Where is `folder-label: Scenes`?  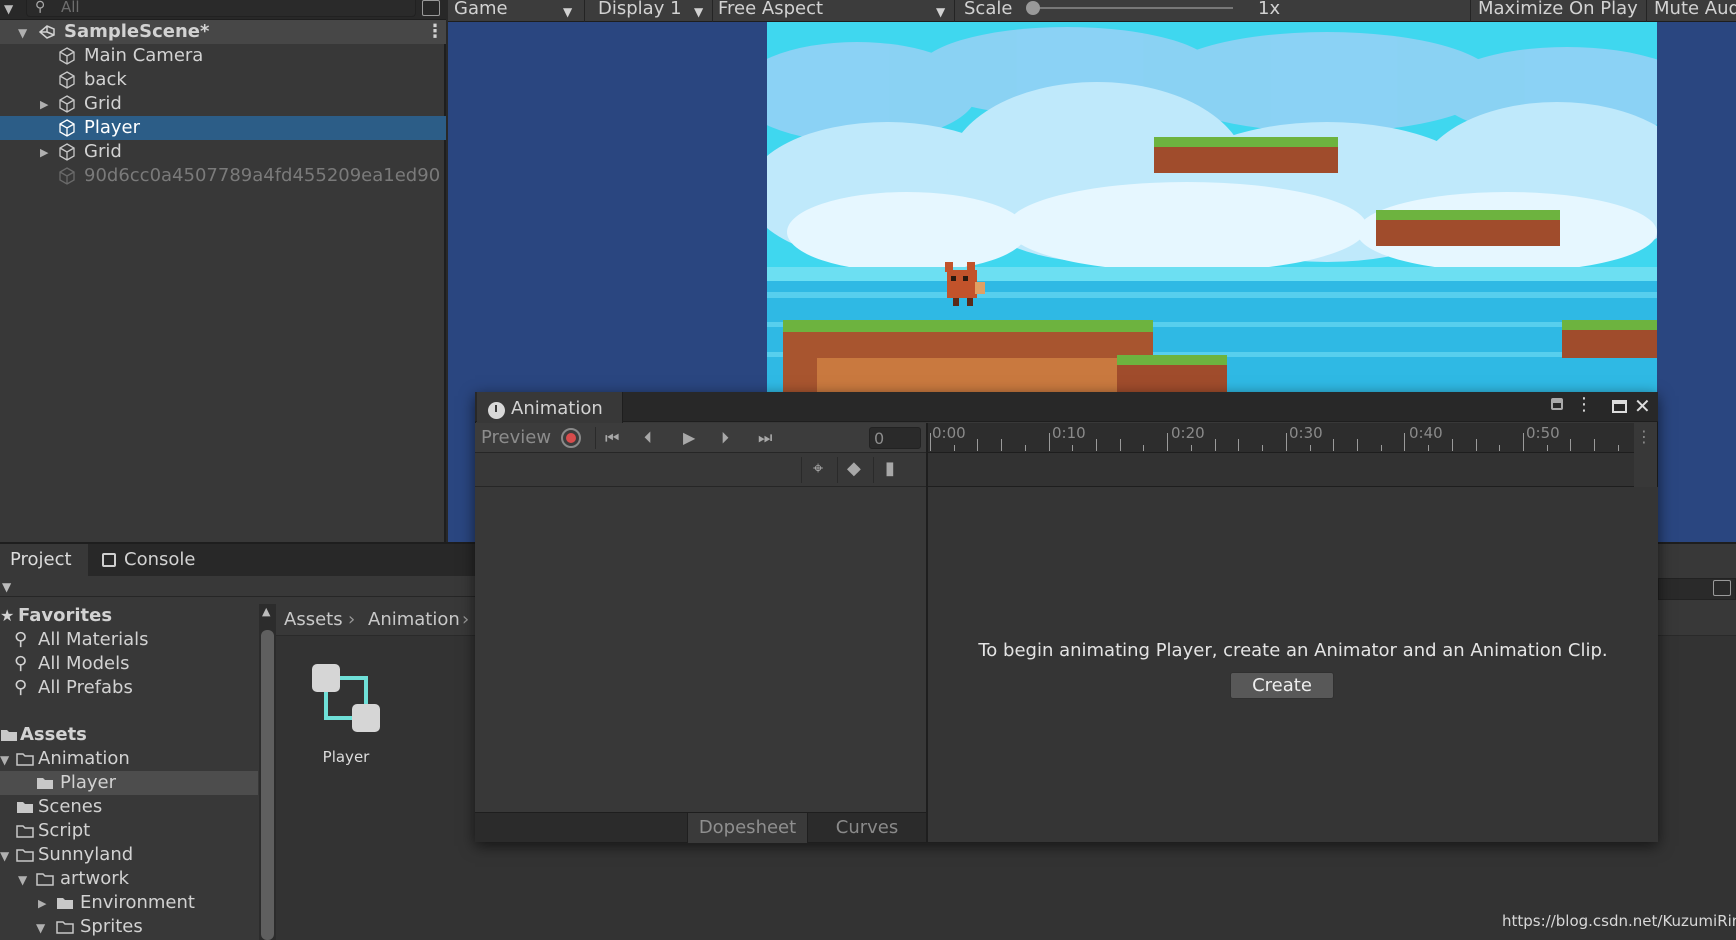
folder-label: Scenes is located at coordinates (70, 806).